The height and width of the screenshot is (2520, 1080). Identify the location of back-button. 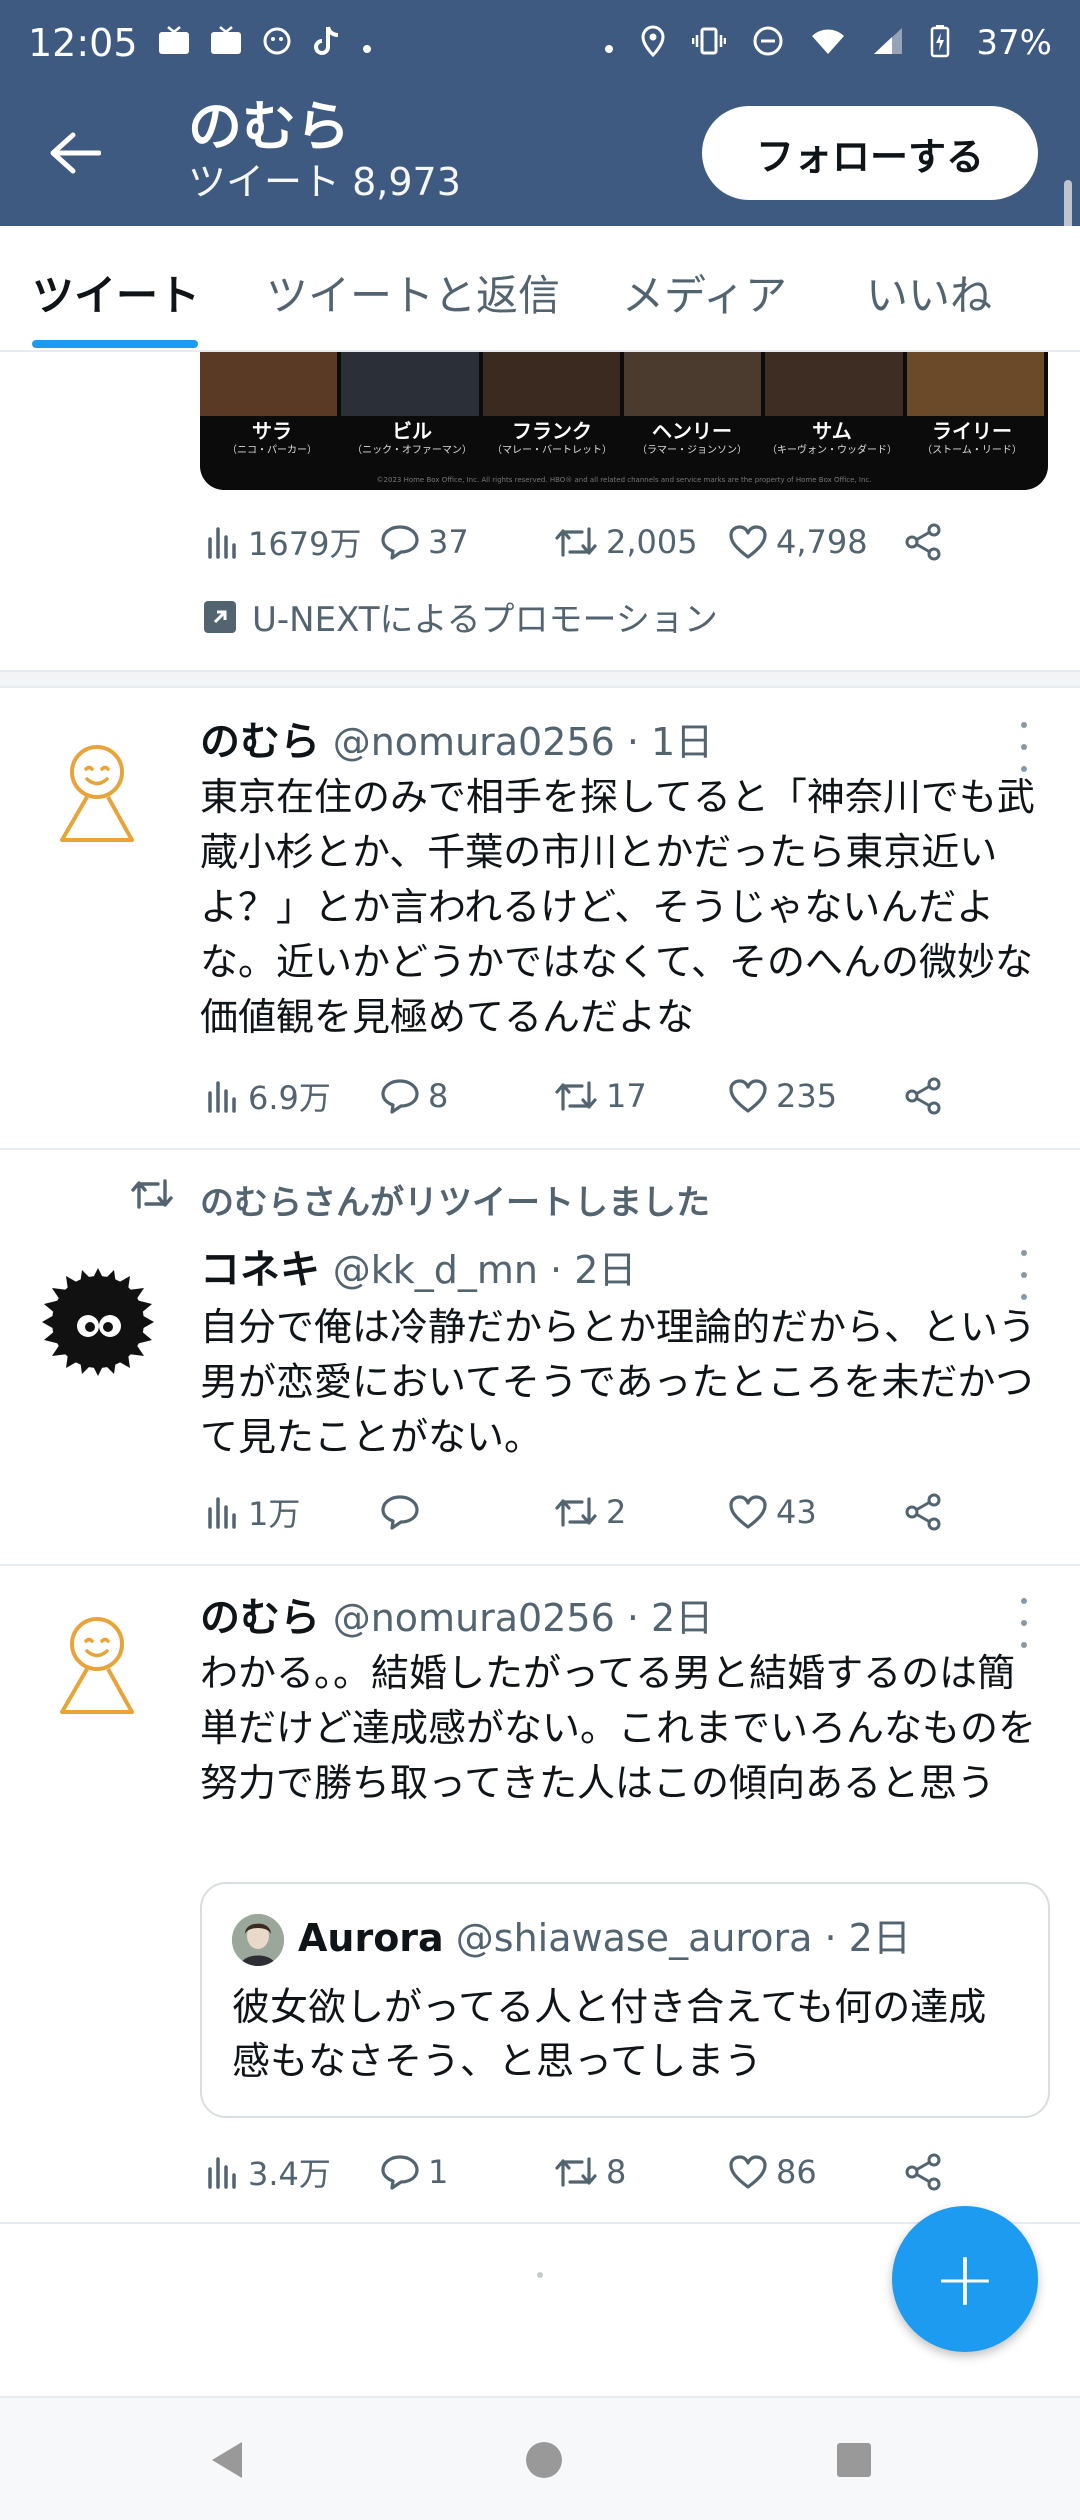
(75, 153).